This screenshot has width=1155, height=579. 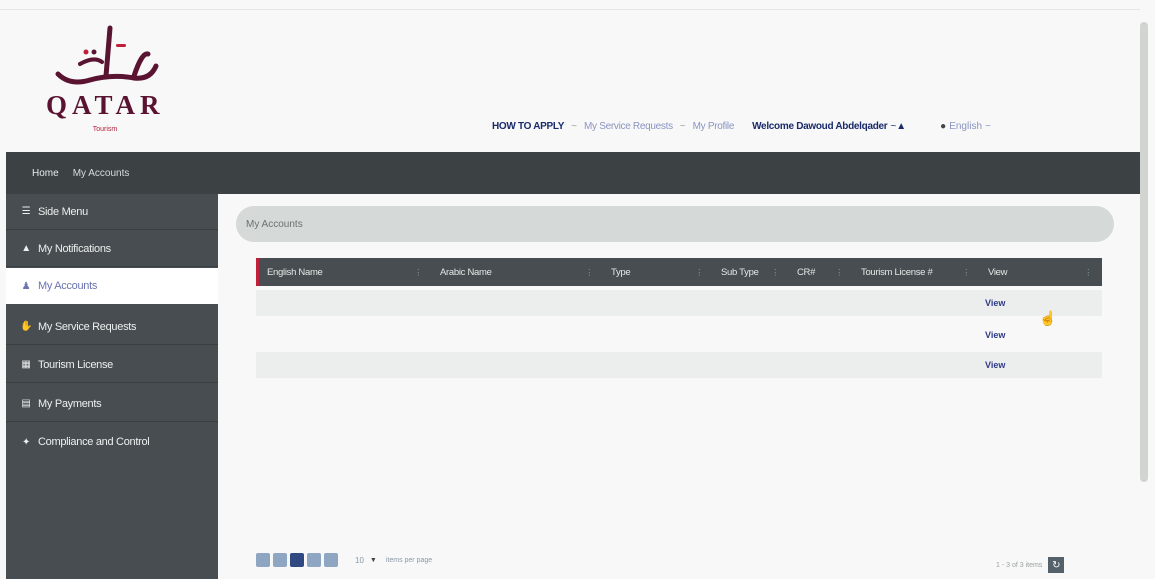 What do you see at coordinates (466, 272) in the screenshot?
I see `column-label: Arabic Name` at bounding box center [466, 272].